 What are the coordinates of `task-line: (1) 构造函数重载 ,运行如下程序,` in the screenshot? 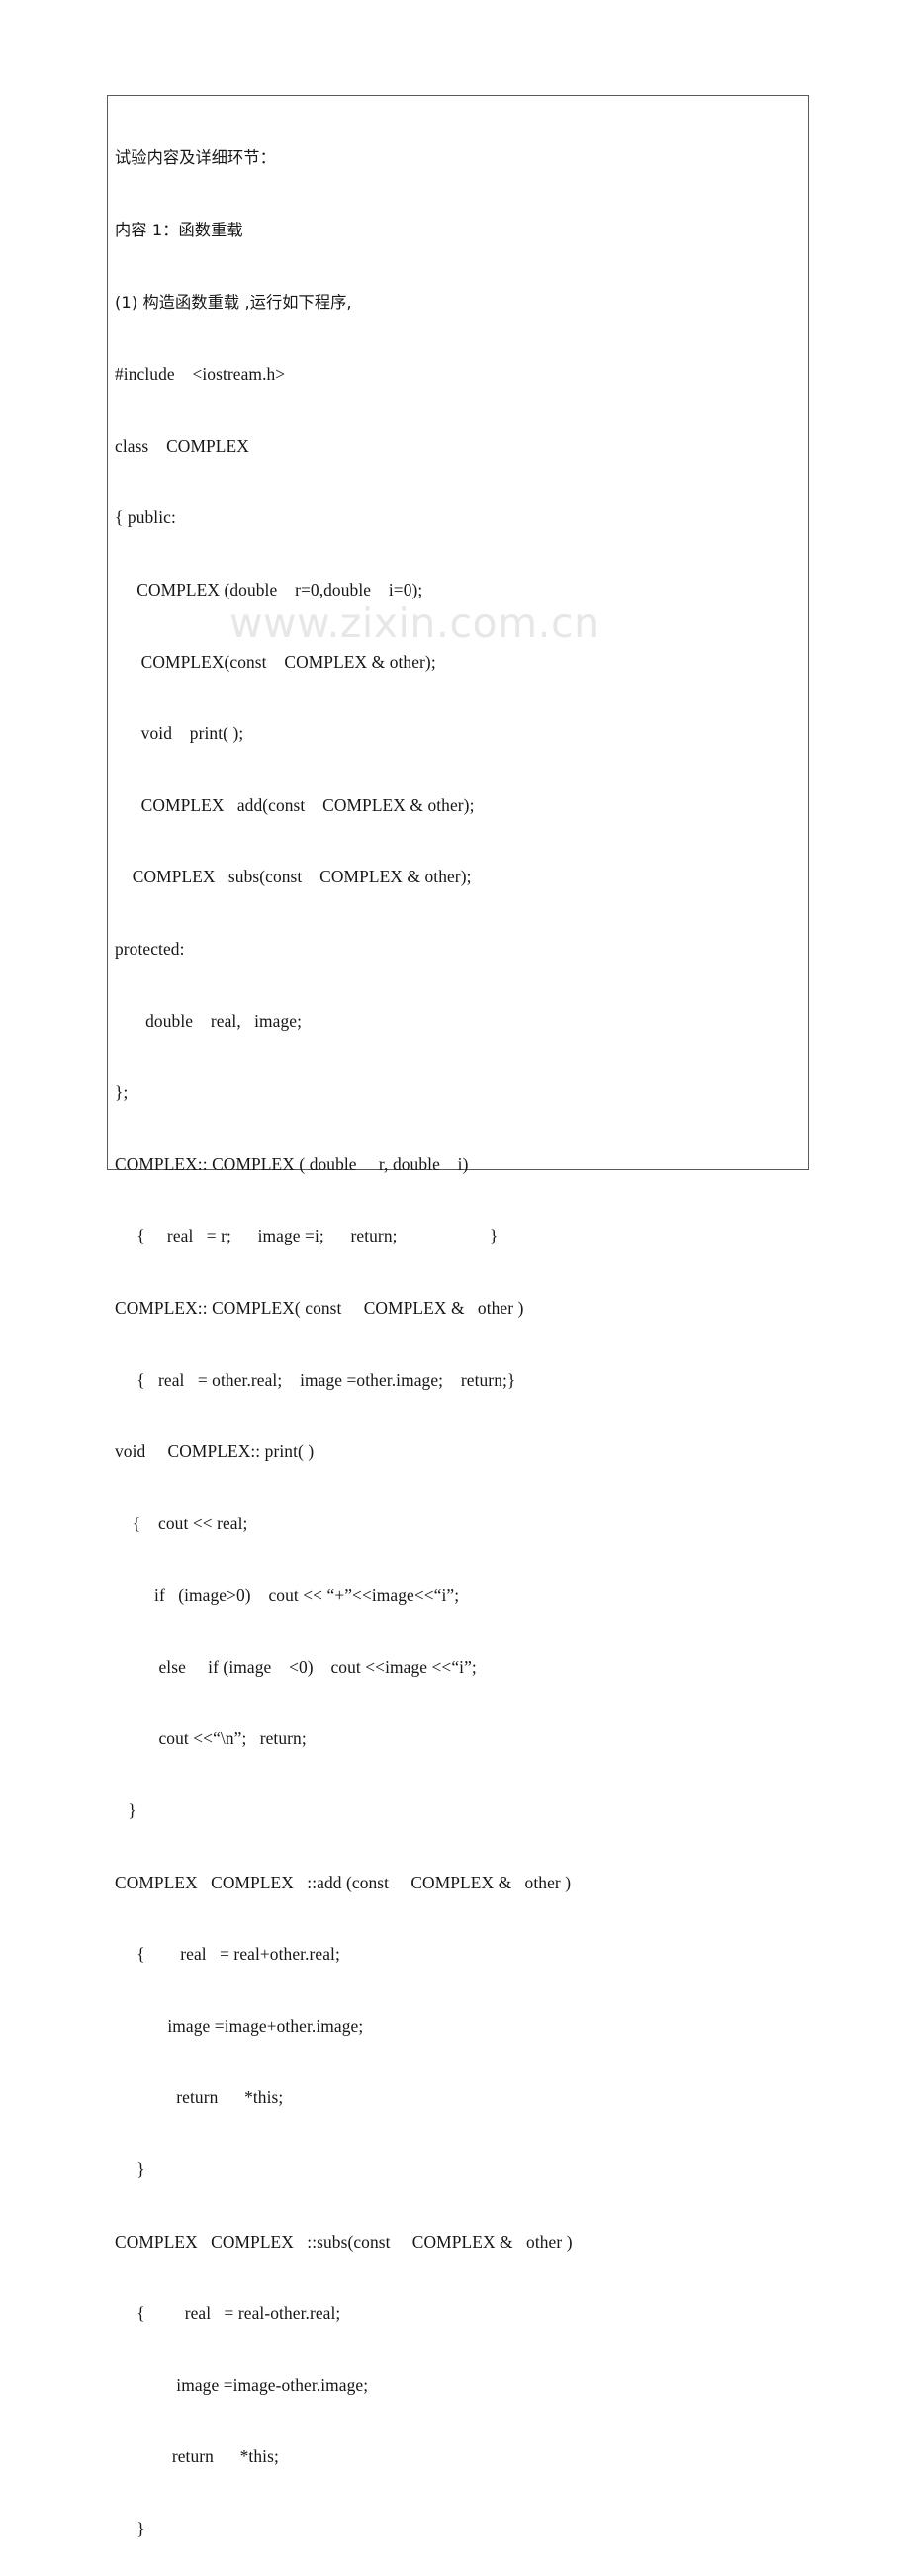 It's located at (233, 302).